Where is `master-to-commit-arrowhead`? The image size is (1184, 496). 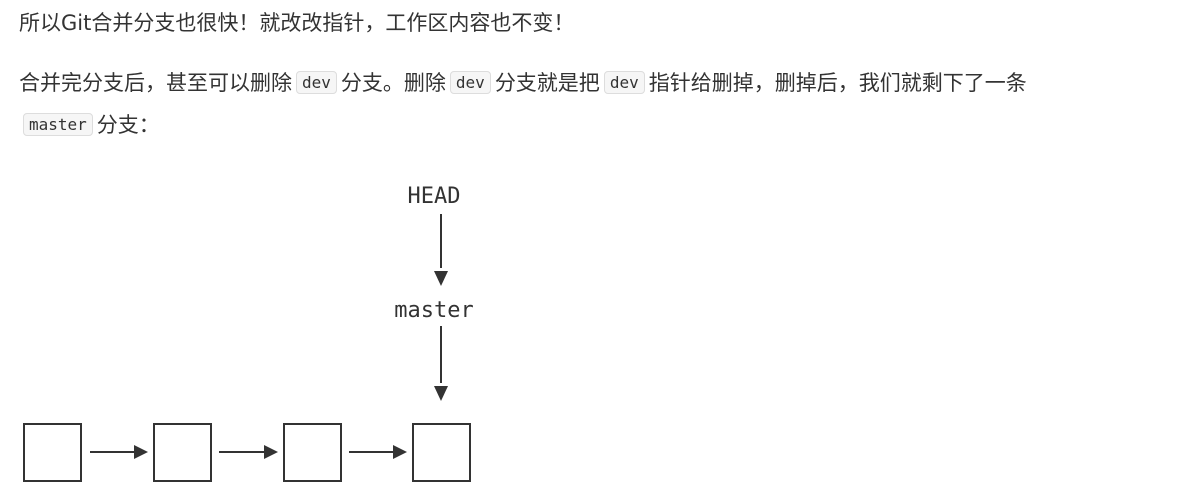
master-to-commit-arrowhead is located at coordinates (441, 393).